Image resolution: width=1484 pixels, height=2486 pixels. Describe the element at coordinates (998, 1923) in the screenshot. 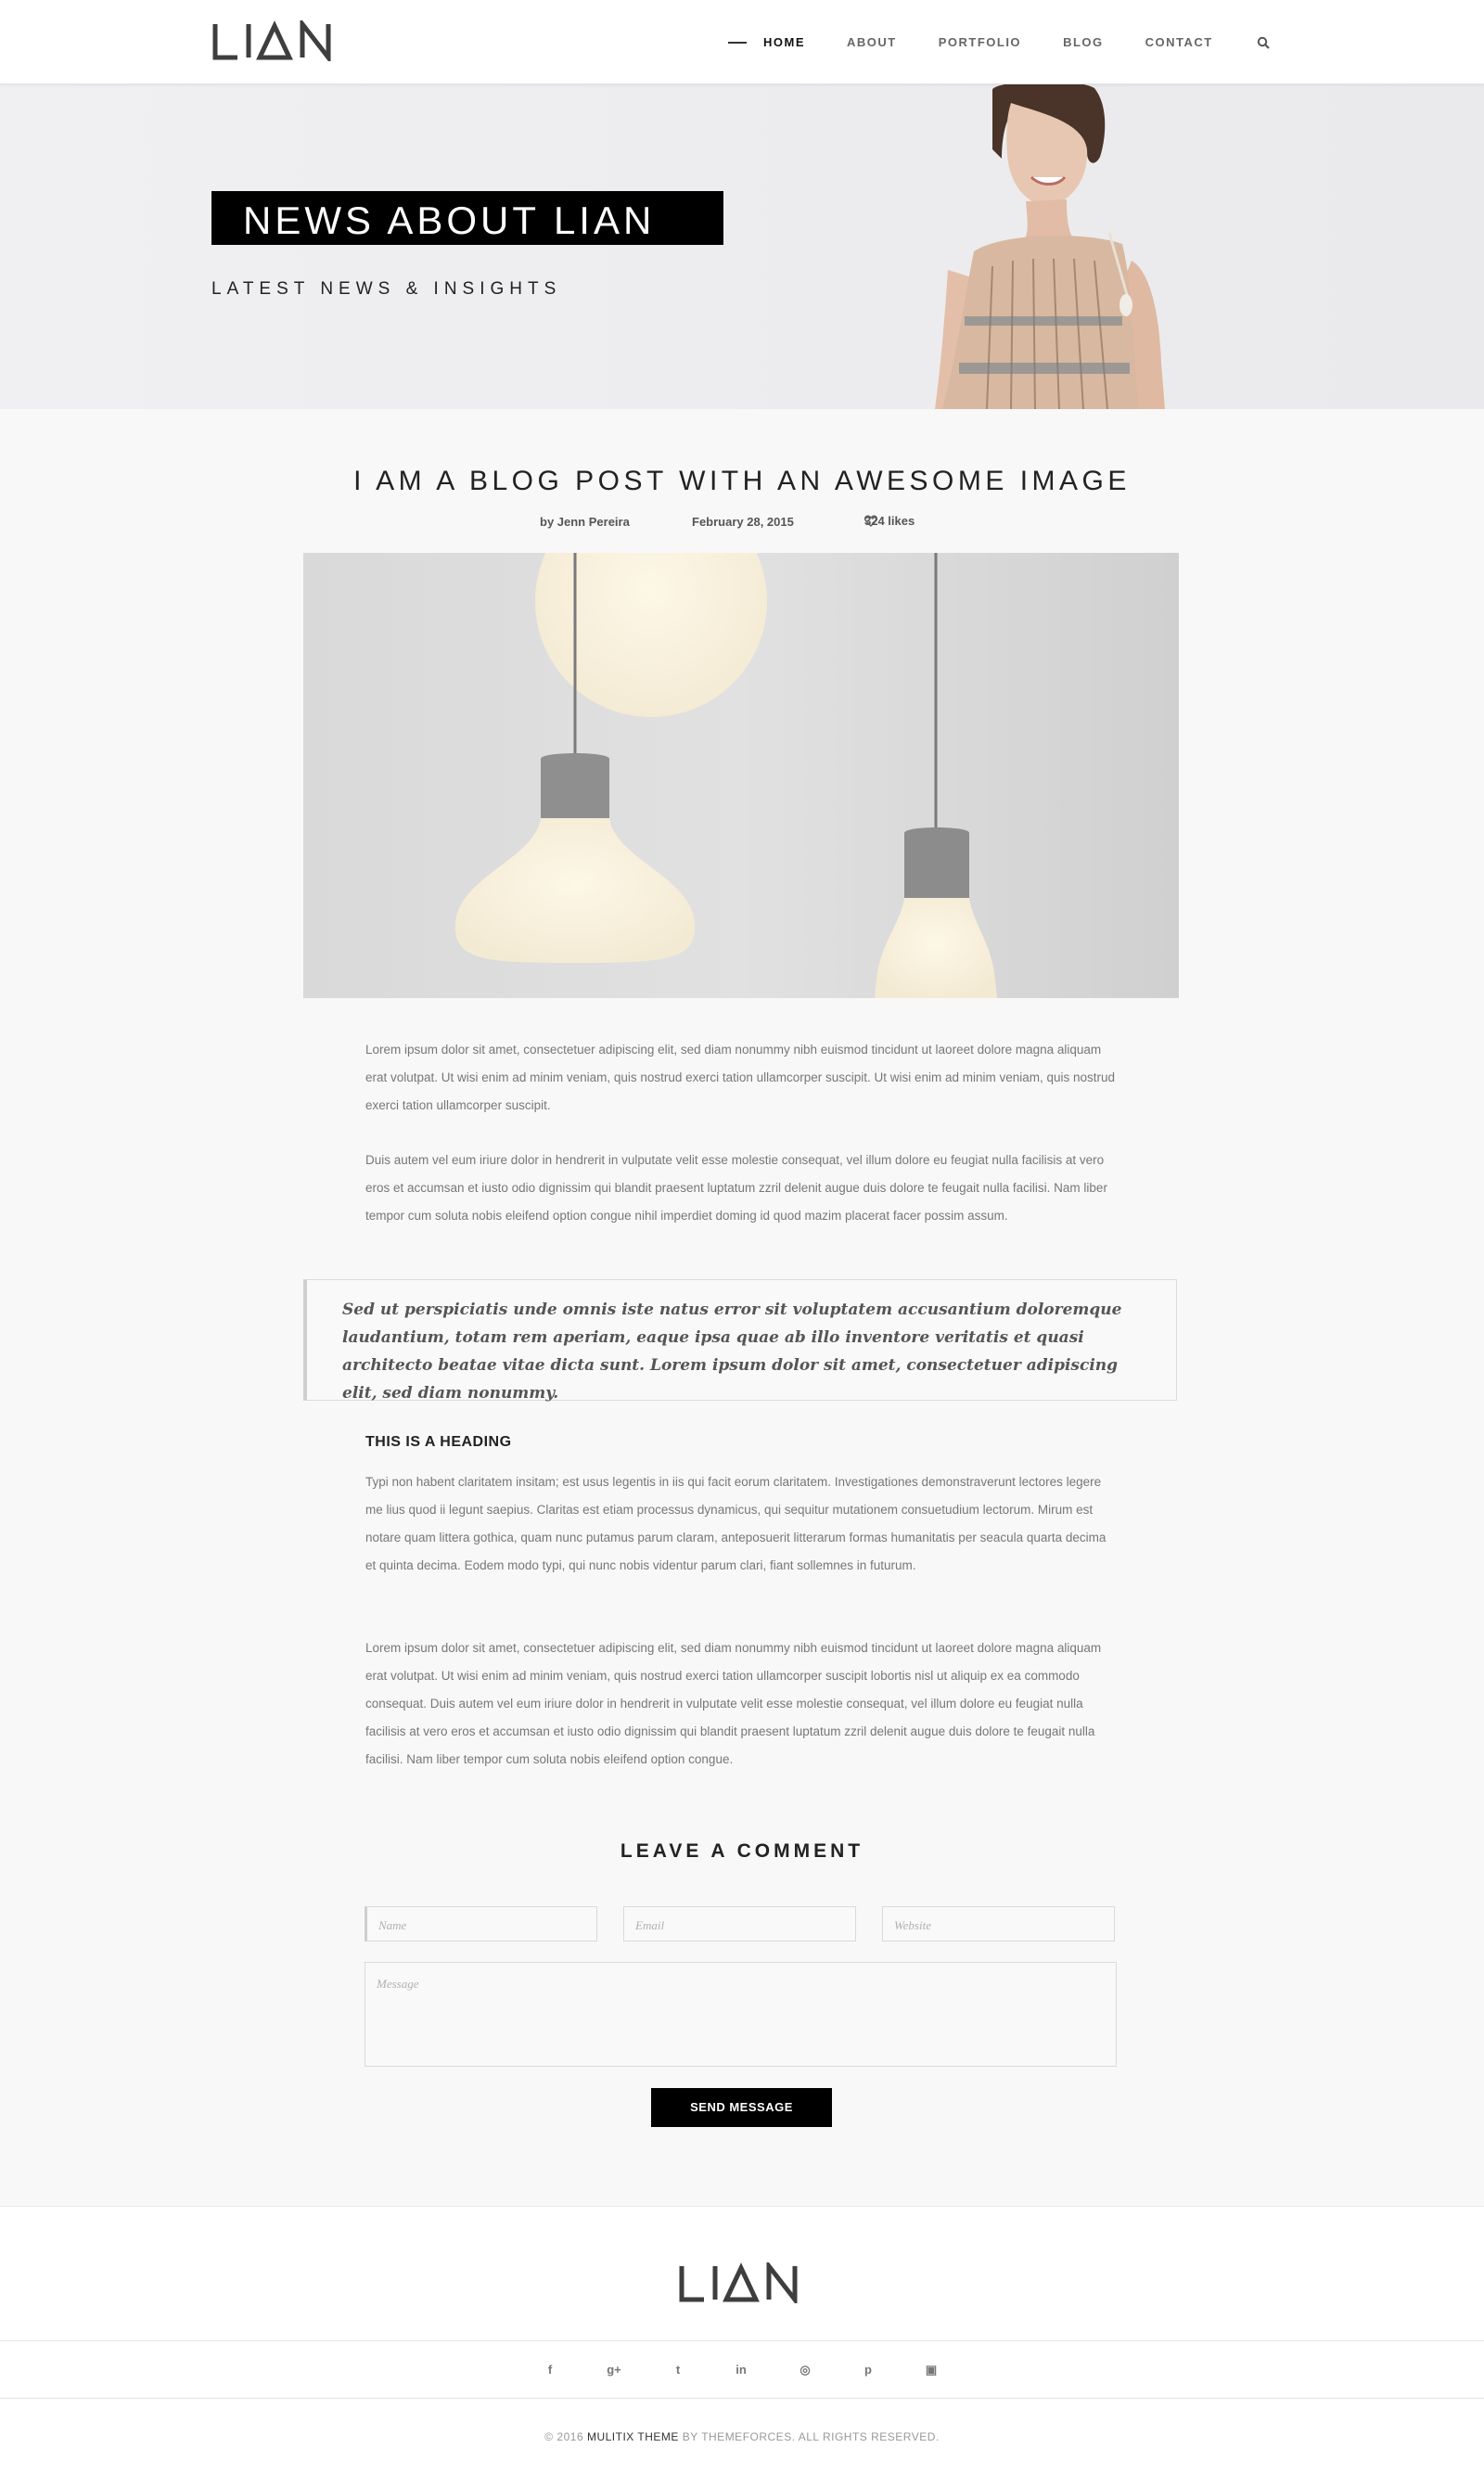

I see `website-field: Website` at that location.